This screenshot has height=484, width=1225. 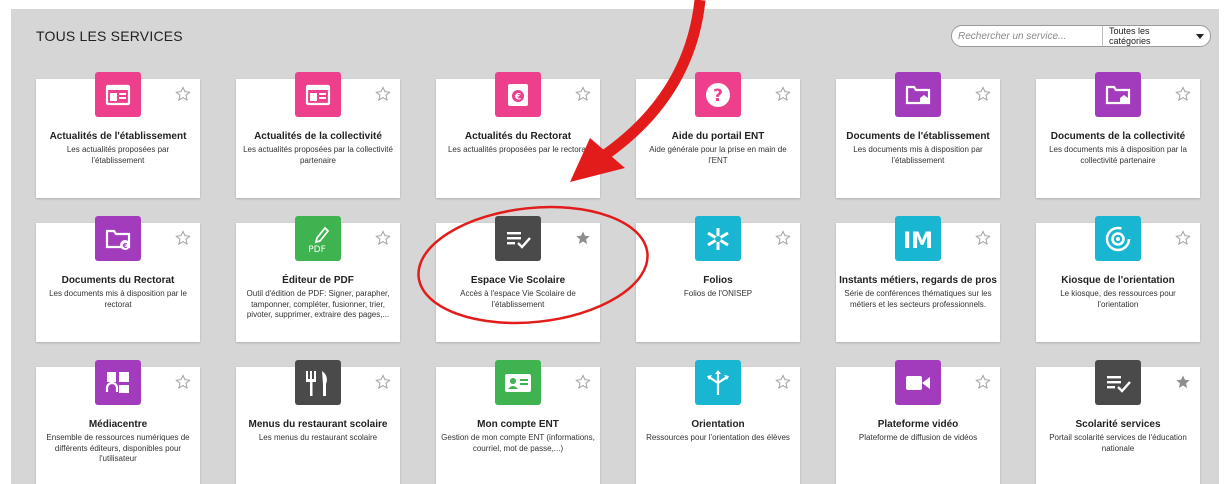 I want to click on service-name: Kiosque de l'orientation, so click(x=1118, y=280).